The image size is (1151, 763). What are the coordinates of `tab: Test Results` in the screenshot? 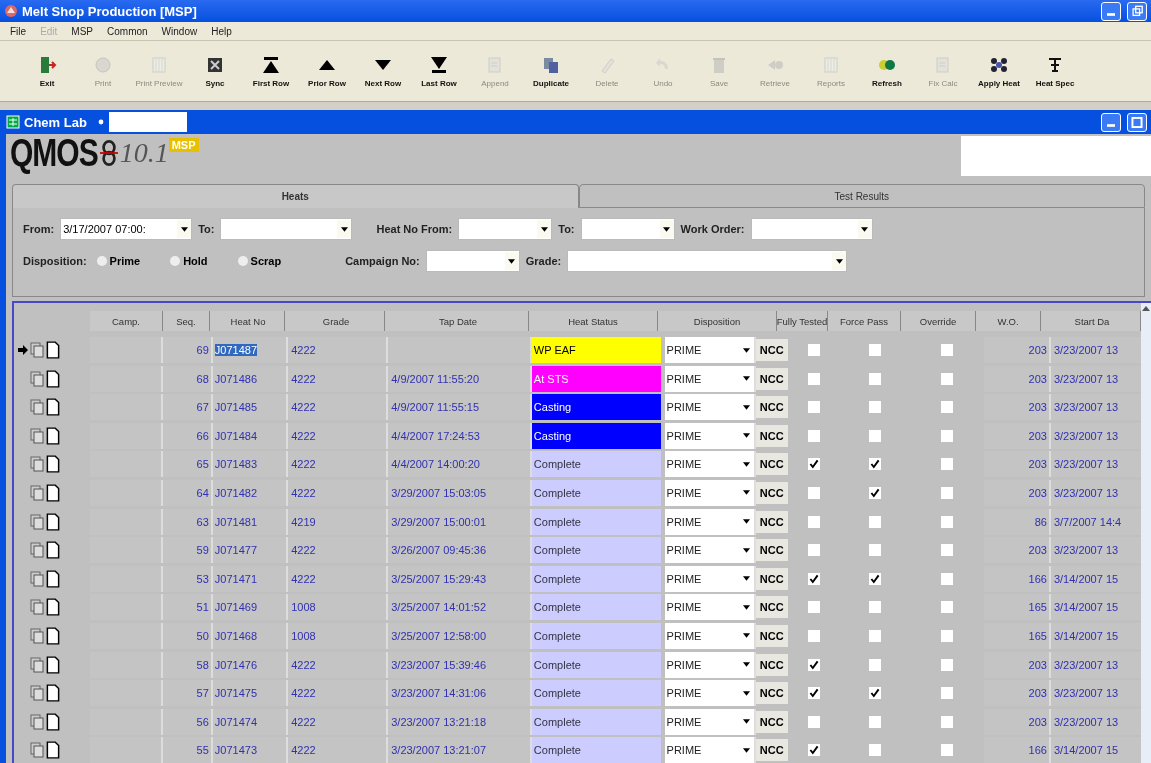 It's located at (861, 196).